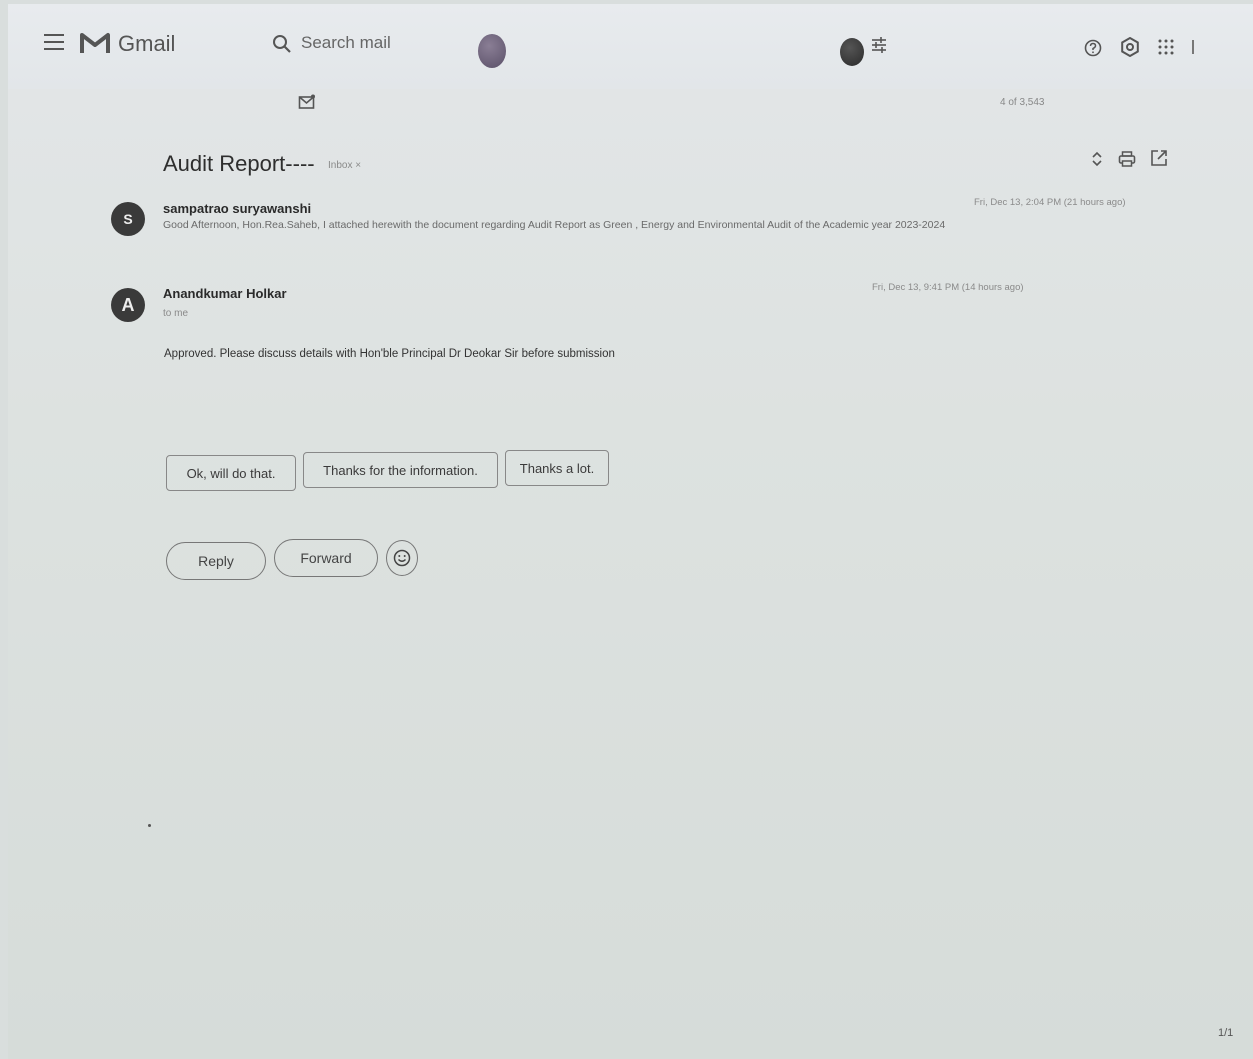 This screenshot has width=1253, height=1059. What do you see at coordinates (344, 165) in the screenshot?
I see `inbox-label-chip: Inbox ×` at bounding box center [344, 165].